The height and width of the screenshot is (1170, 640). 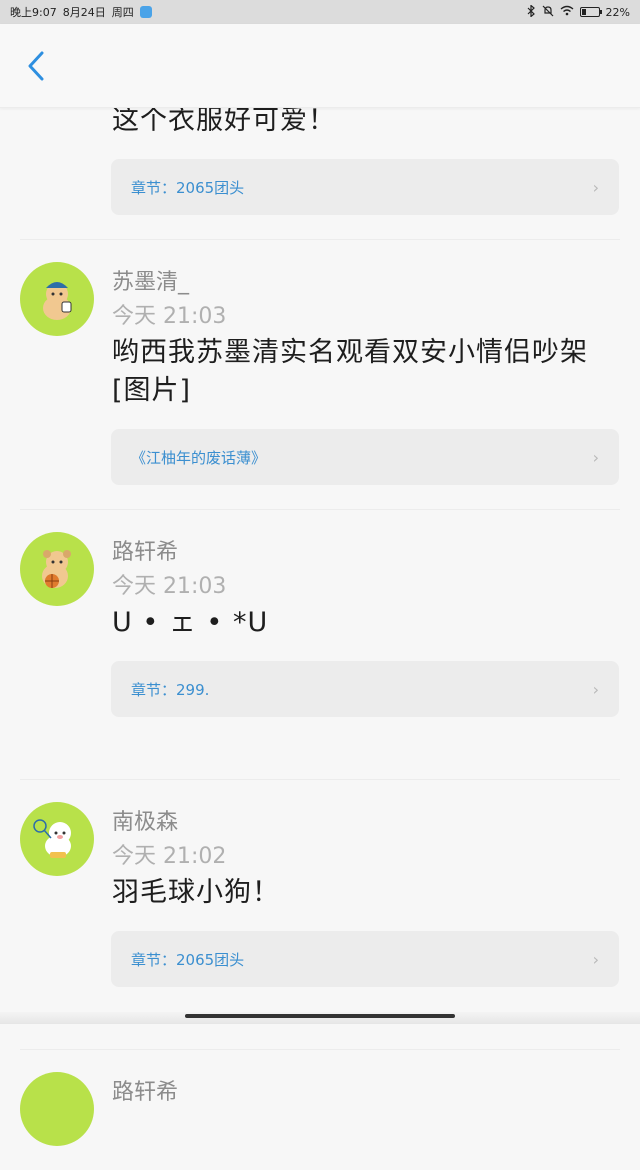 What do you see at coordinates (617, 12) in the screenshot?
I see `battery-percent: 22%` at bounding box center [617, 12].